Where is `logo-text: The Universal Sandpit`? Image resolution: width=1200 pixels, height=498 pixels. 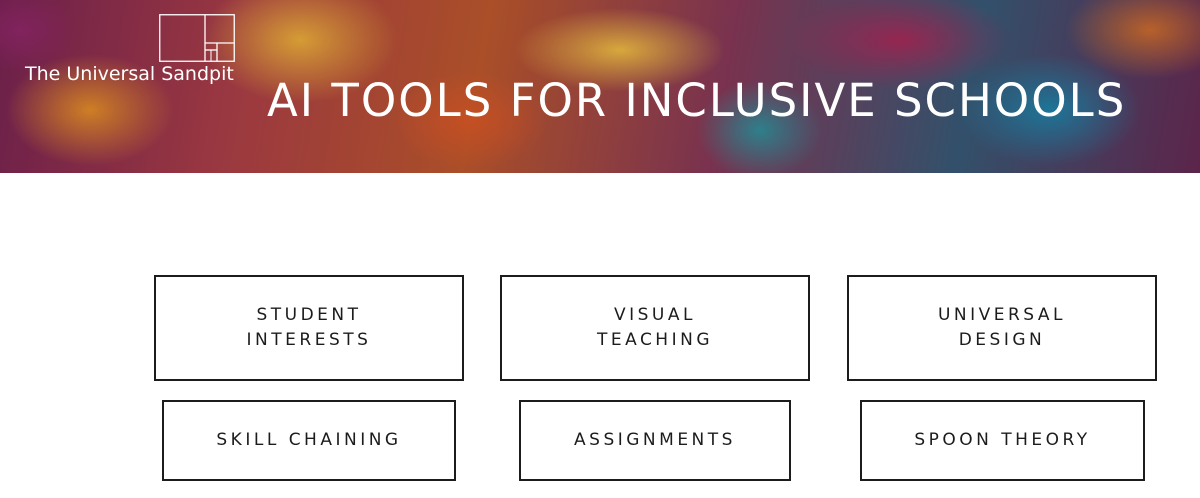
logo-text: The Universal Sandpit is located at coordinates (129, 74).